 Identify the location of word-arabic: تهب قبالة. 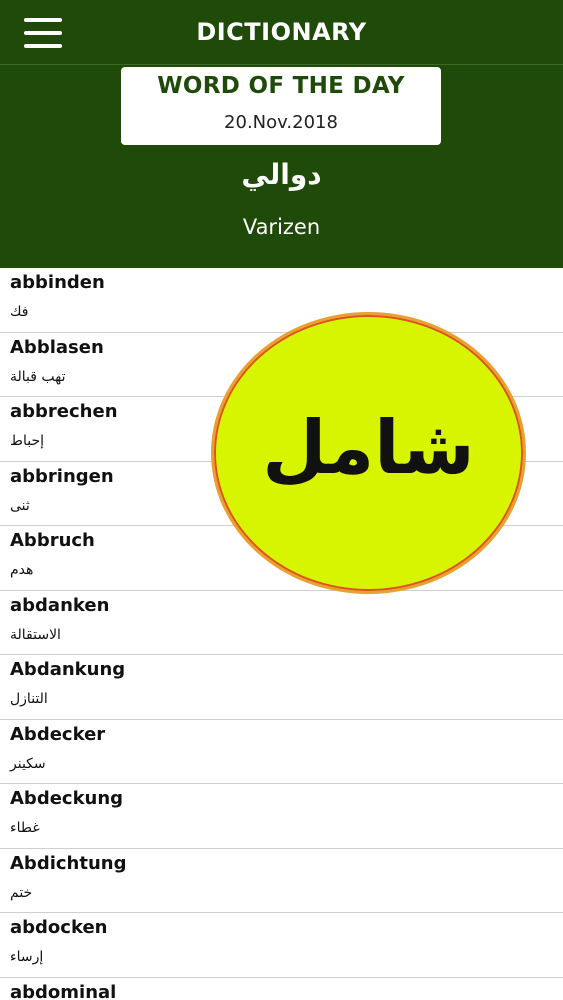
(38, 376).